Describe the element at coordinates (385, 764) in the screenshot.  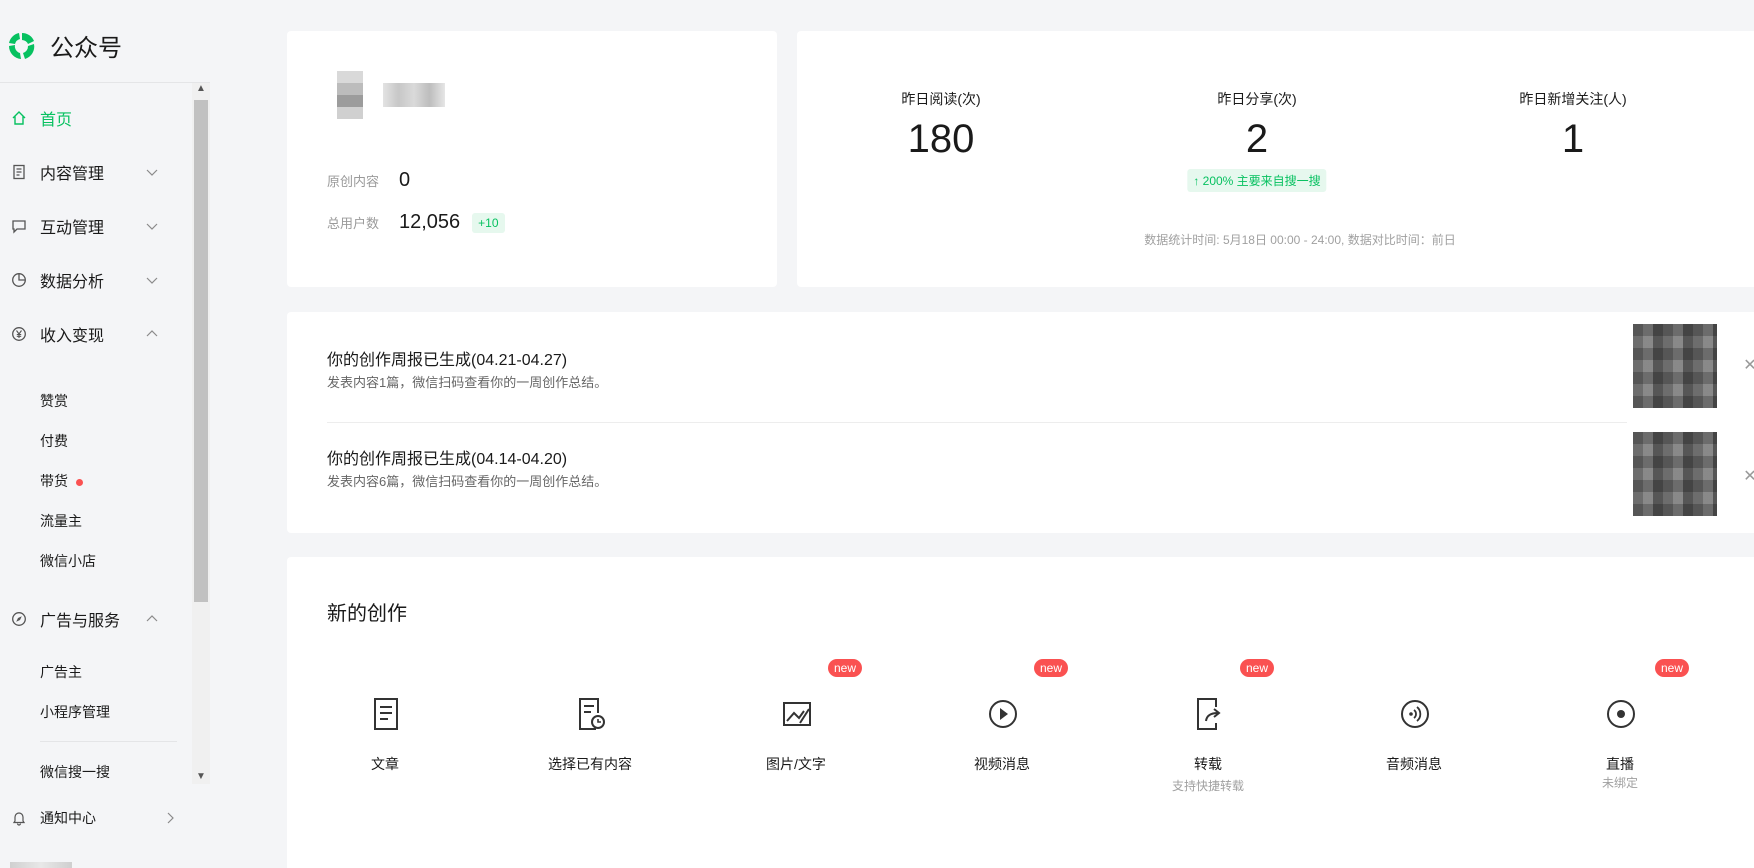
I see `tool-label: 文章` at that location.